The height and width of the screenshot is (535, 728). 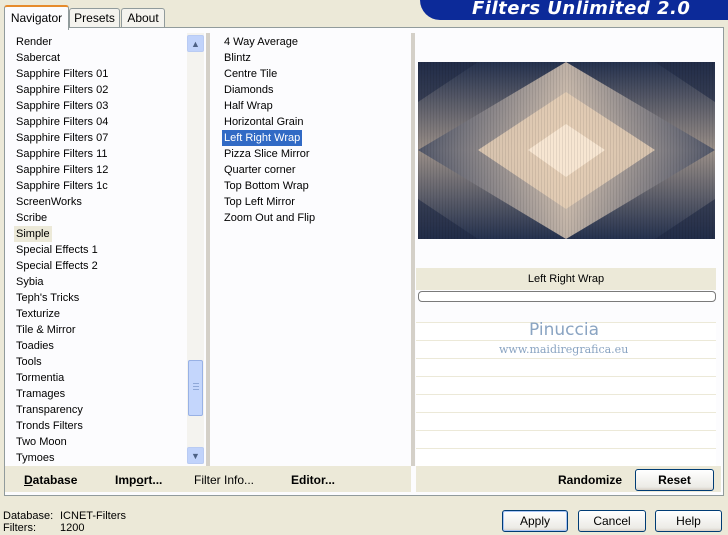 What do you see at coordinates (564, 330) in the screenshot?
I see `watermark-name: Pinuccia` at bounding box center [564, 330].